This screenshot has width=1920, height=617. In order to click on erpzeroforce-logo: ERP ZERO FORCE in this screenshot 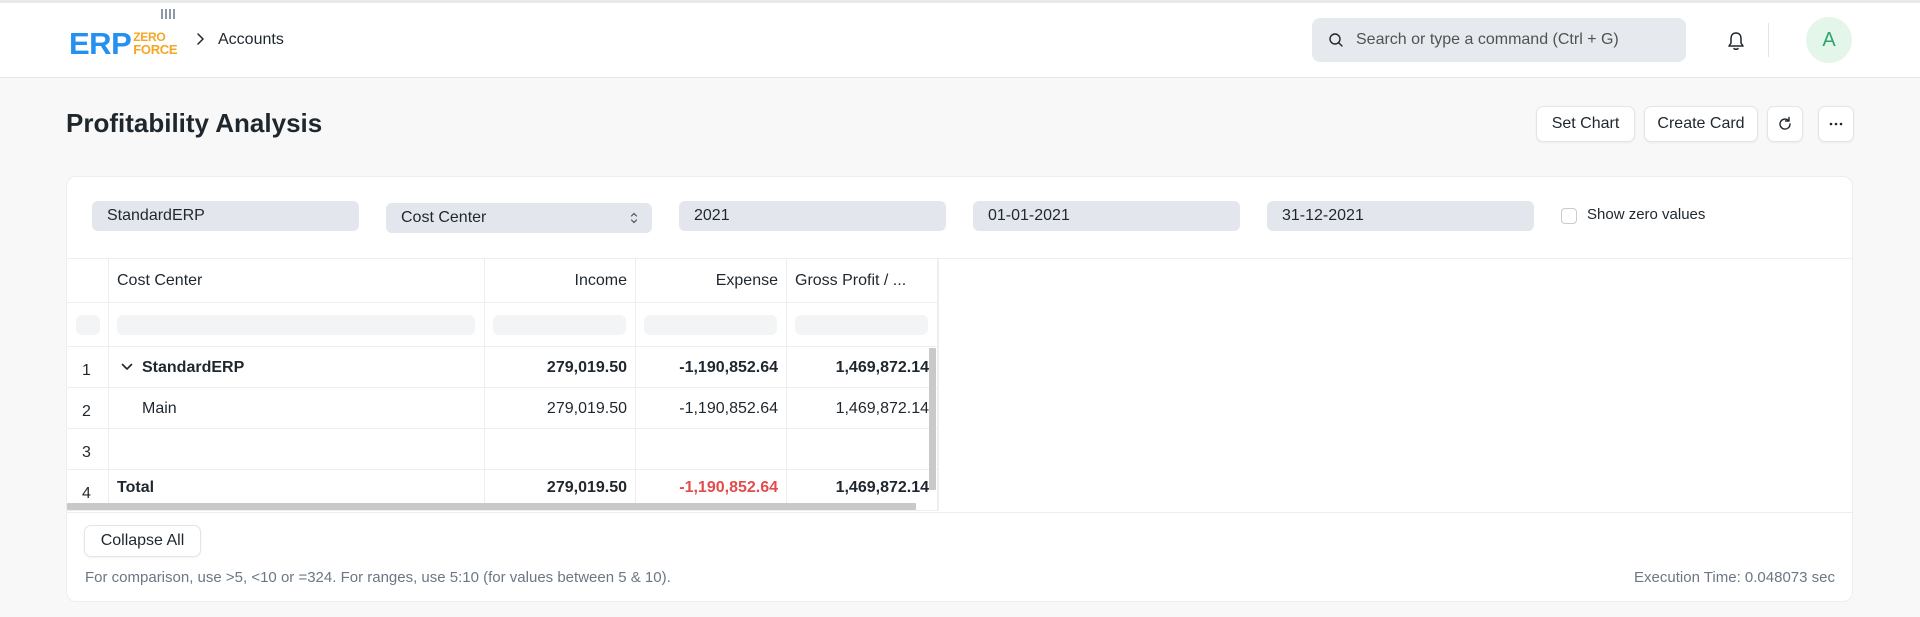, I will do `click(123, 43)`.